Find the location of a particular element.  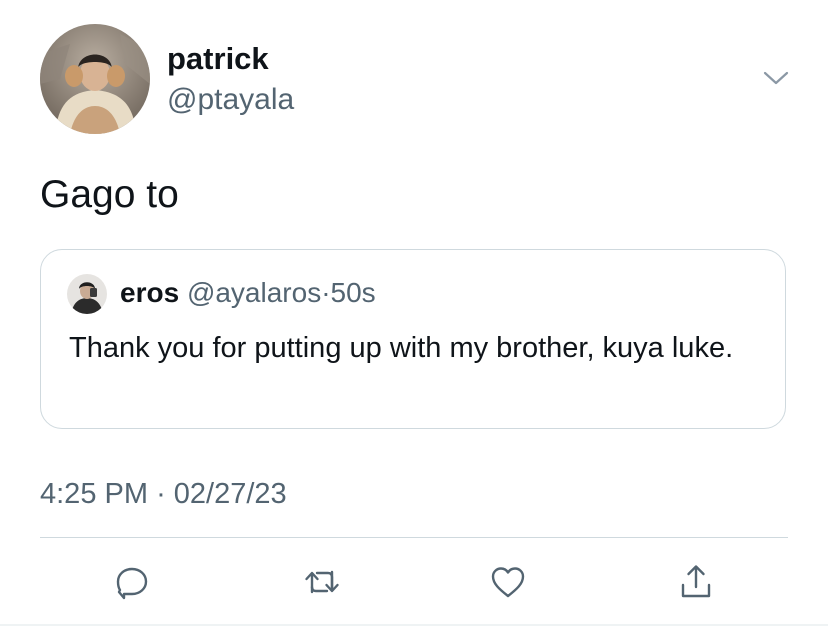

chevron-down-icon is located at coordinates (776, 78).